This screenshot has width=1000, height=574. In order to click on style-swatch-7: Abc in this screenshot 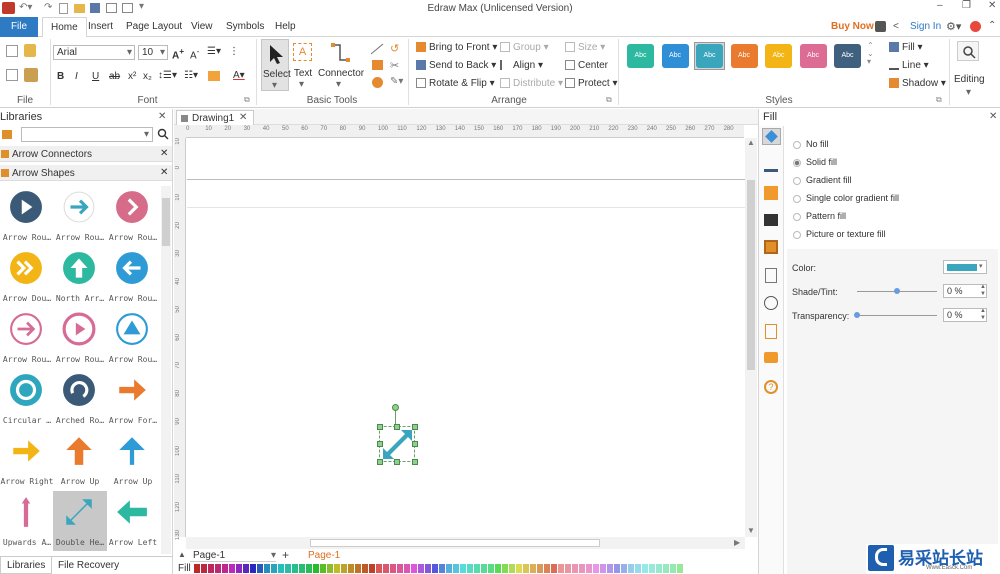, I will do `click(847, 56)`.